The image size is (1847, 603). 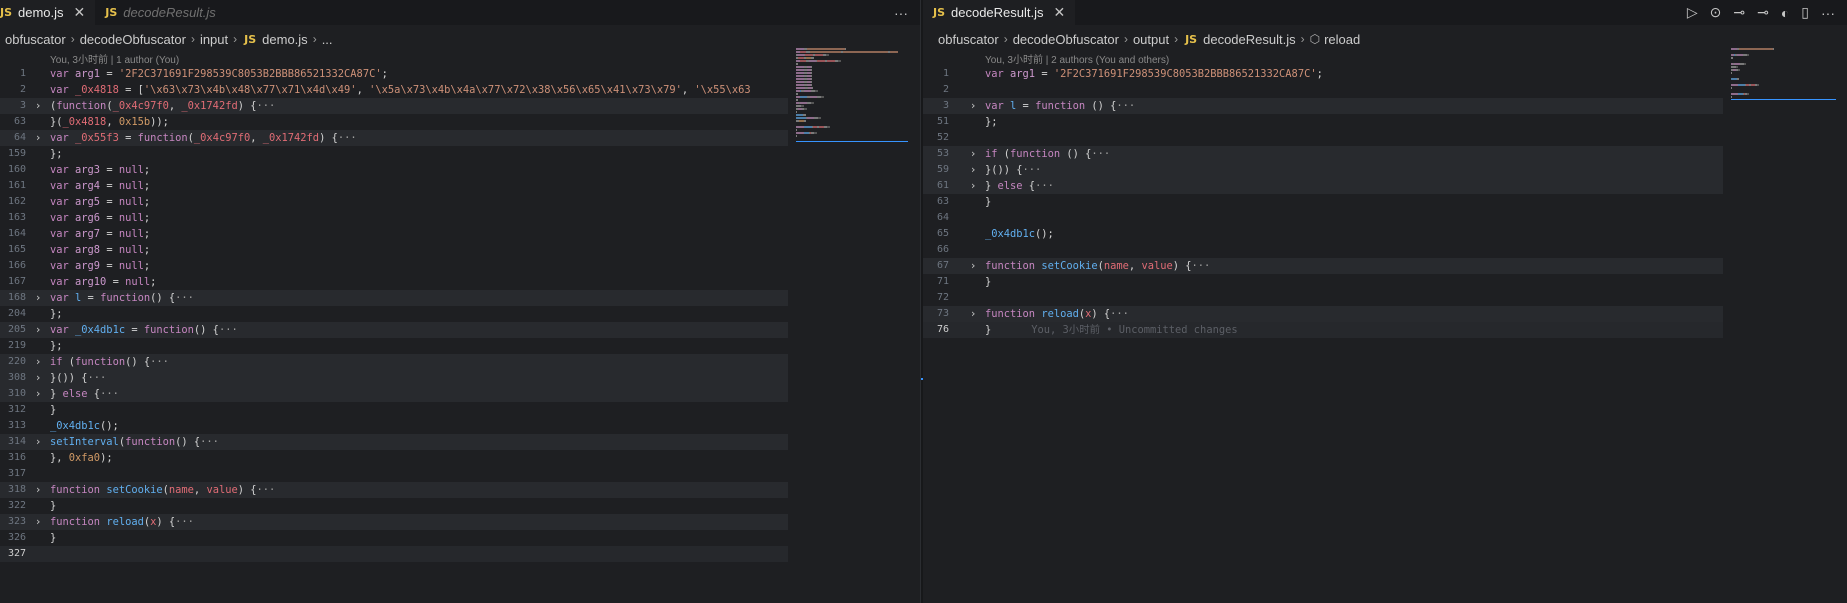 I want to click on code-line: 168 › var l = function() {···, so click(x=394, y=298).